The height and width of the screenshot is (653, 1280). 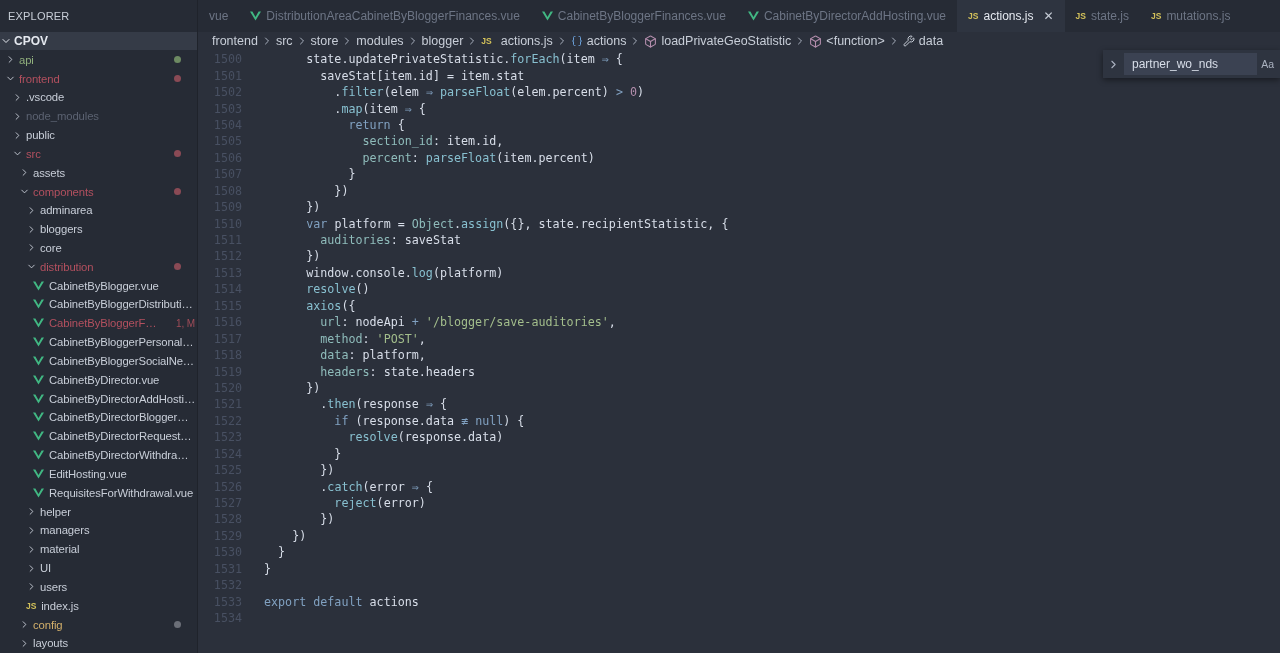 What do you see at coordinates (404, 272) in the screenshot?
I see `code-line: window.console.log(platform)` at bounding box center [404, 272].